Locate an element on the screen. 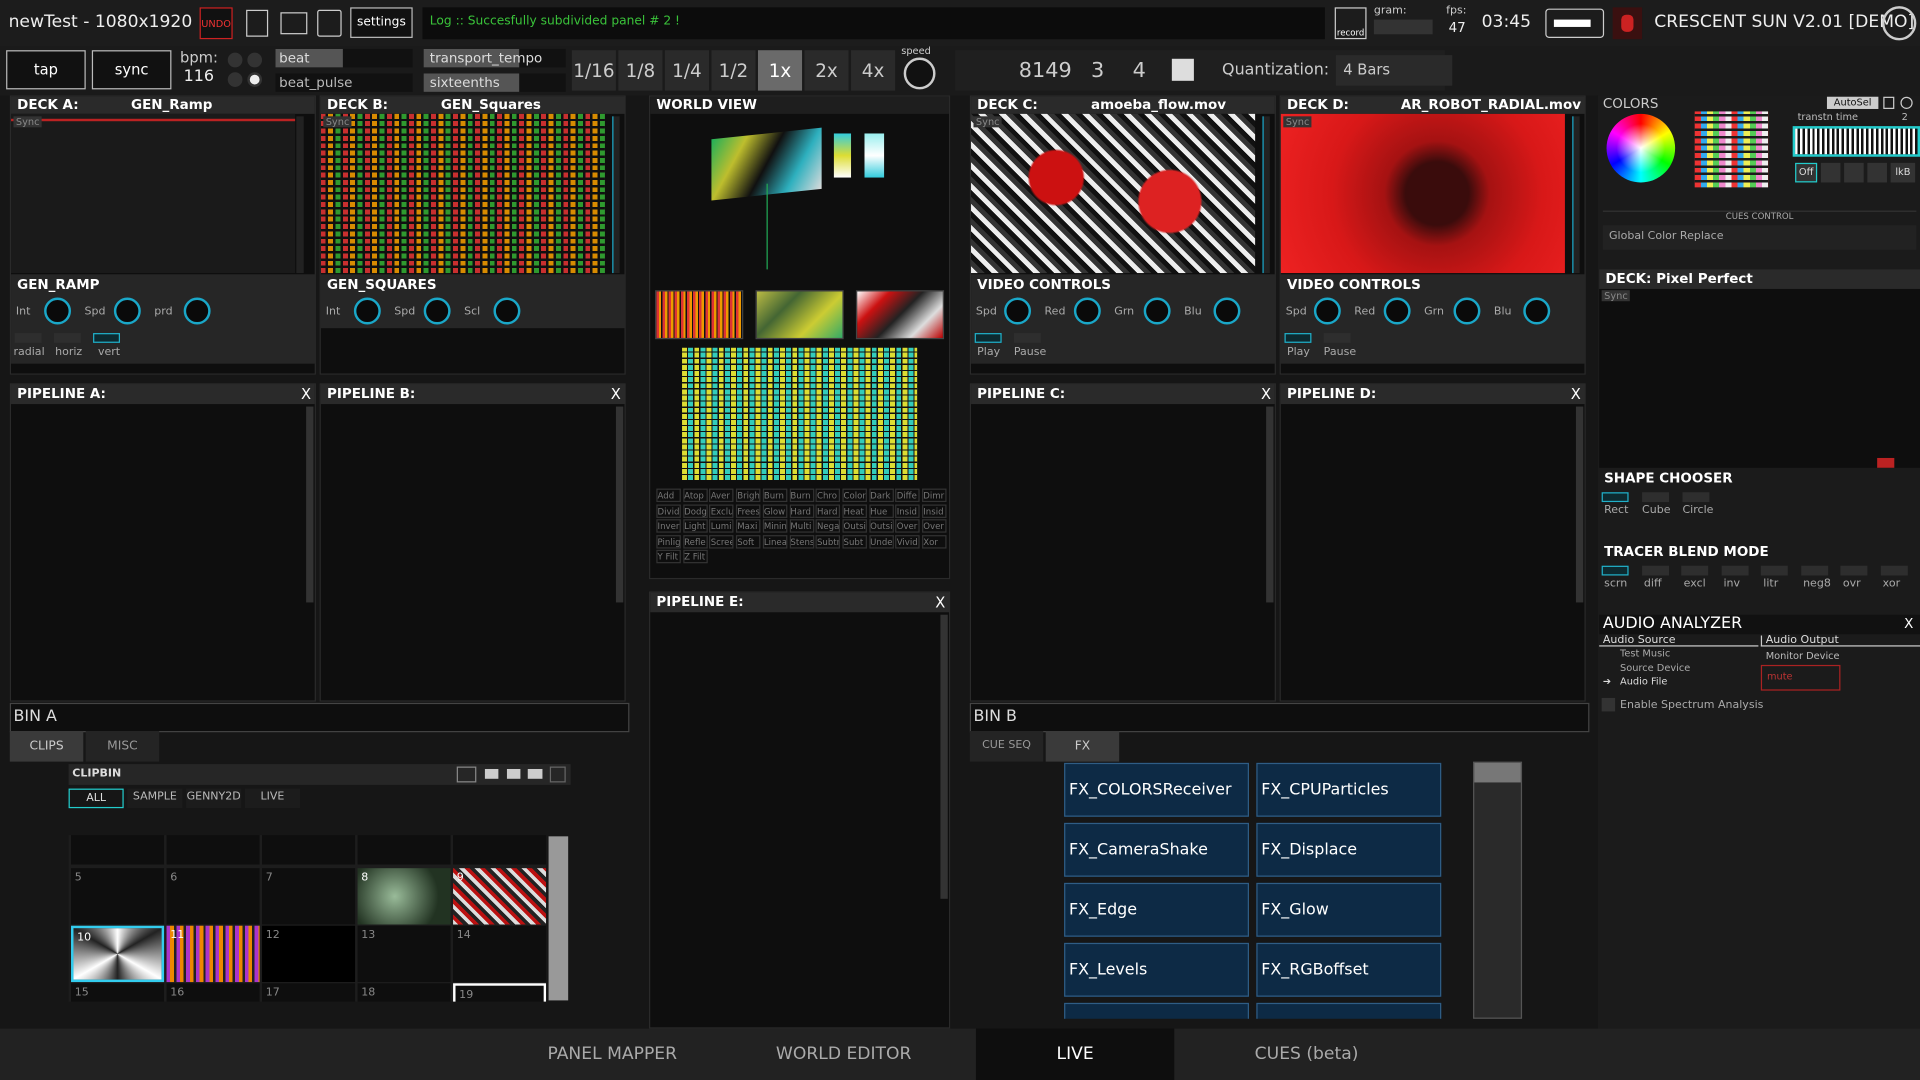 The height and width of the screenshot is (1080, 1920). blend-mode-cell: Frees is located at coordinates (748, 510).